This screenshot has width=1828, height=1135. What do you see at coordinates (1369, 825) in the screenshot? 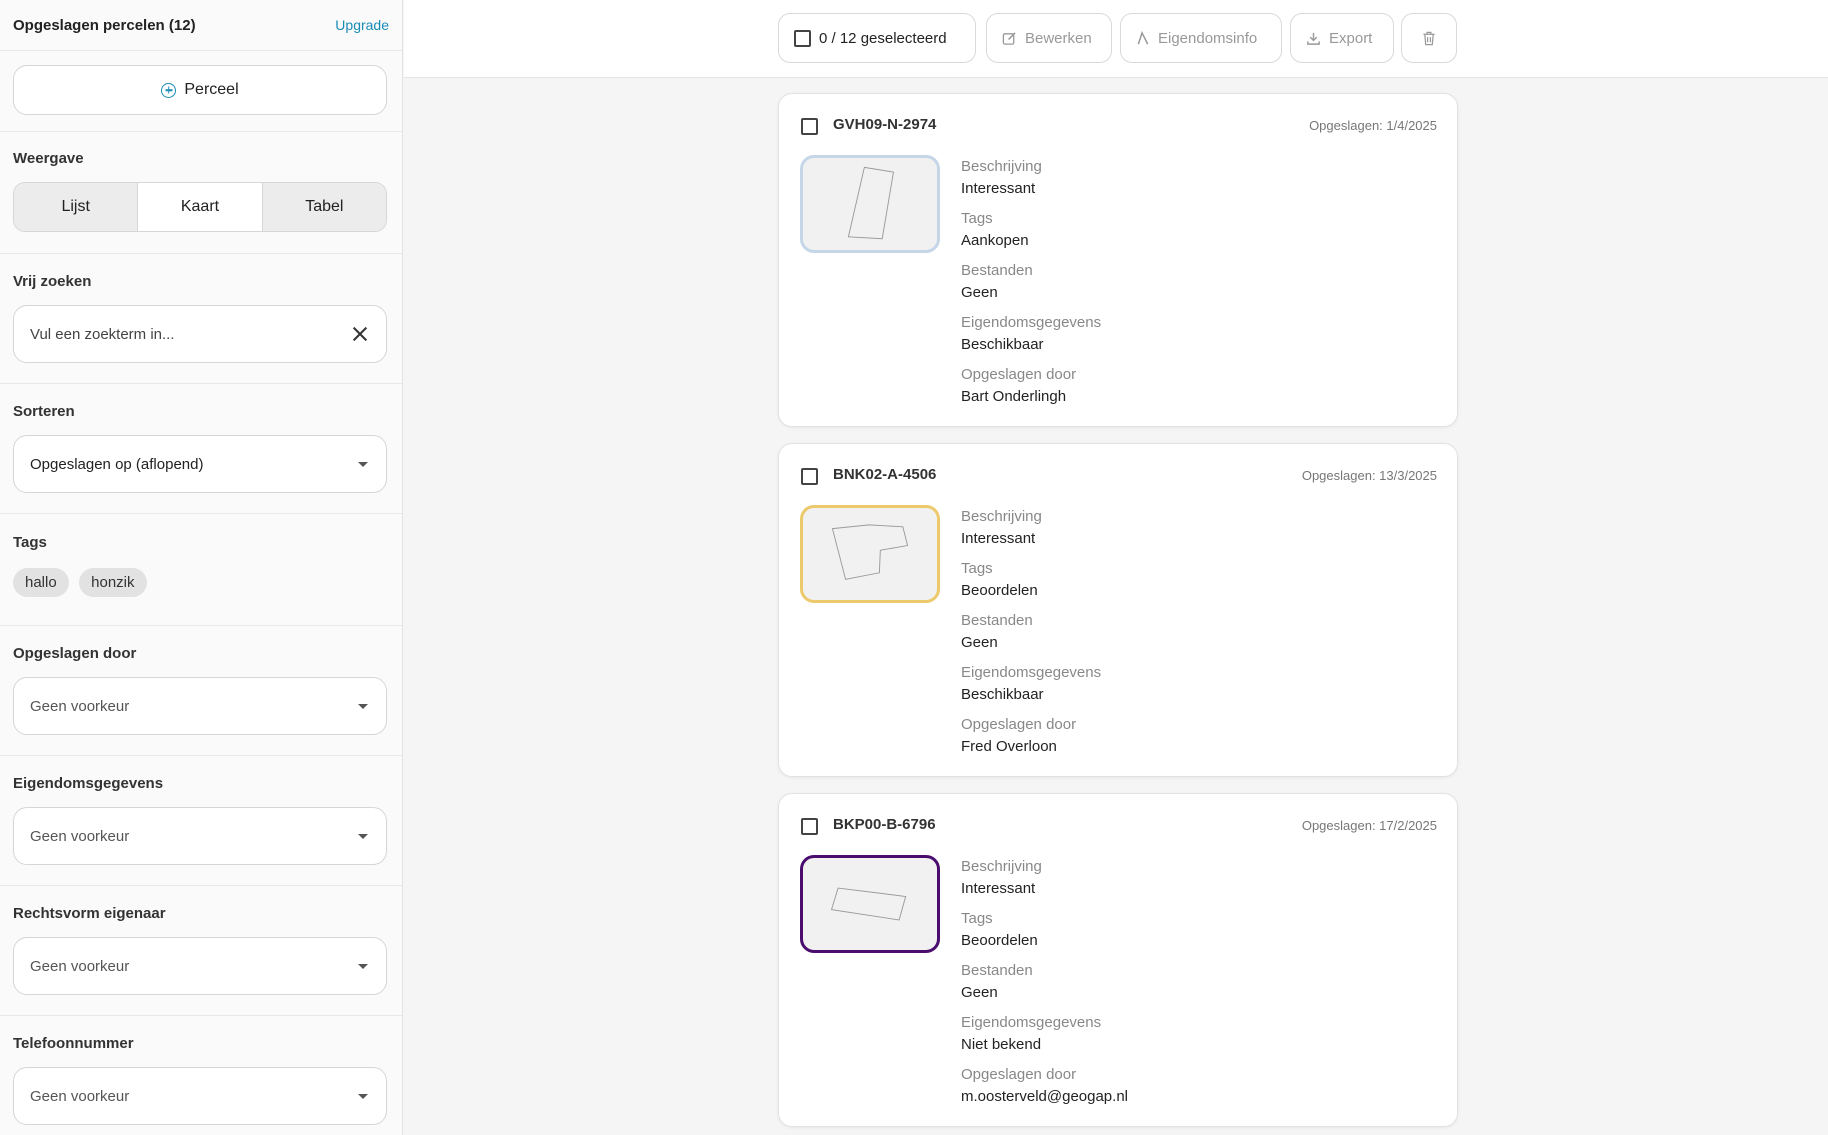
I see `parcel-saved-date: Opgeslagen: 17/2/2025` at bounding box center [1369, 825].